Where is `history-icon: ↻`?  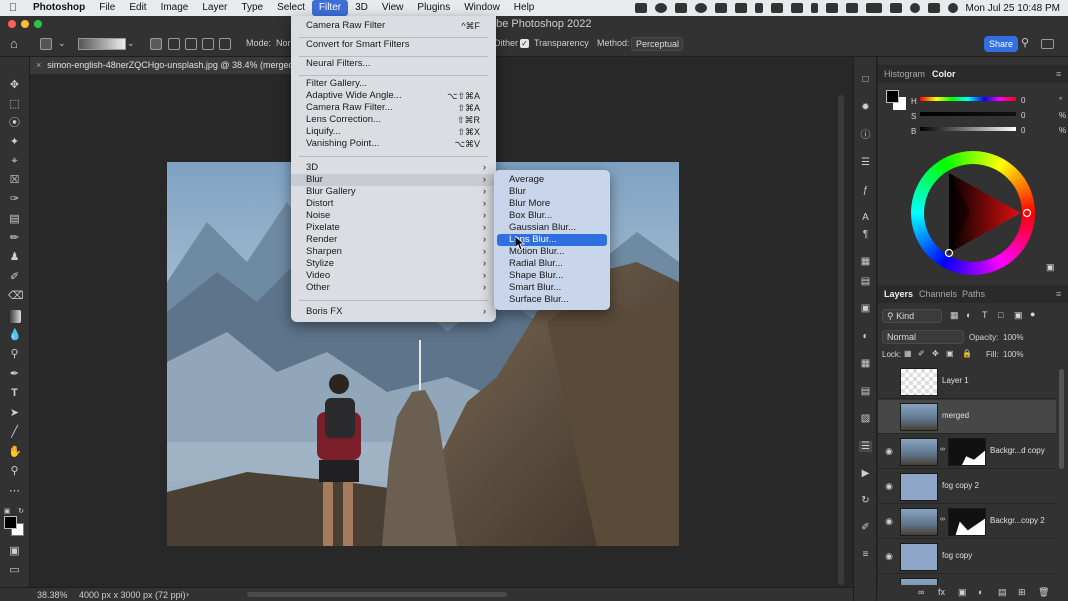 history-icon: ↻ is located at coordinates (865, 500).